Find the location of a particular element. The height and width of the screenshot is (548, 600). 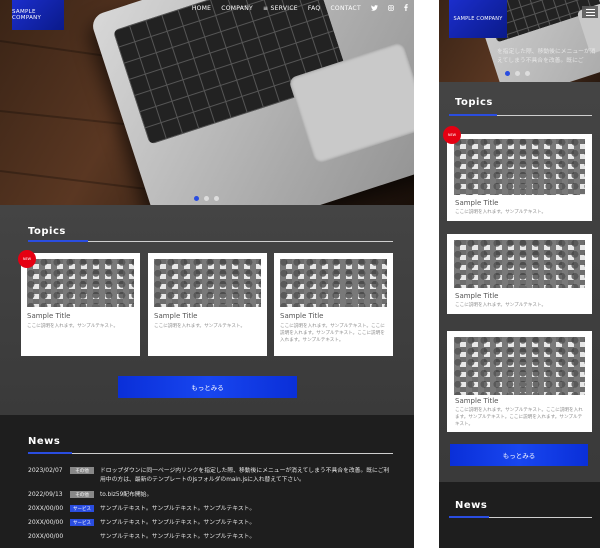

global-nav: HOME COMPANY ≡ SERVICE FAQ CONTACT is located at coordinates (300, 8).